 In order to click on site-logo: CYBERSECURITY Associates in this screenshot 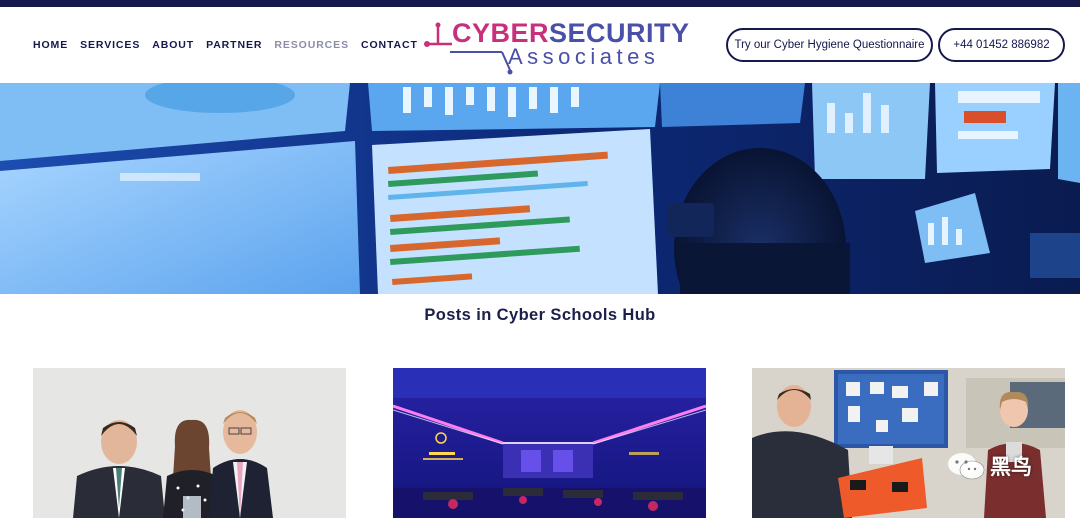, I will do `click(556, 46)`.